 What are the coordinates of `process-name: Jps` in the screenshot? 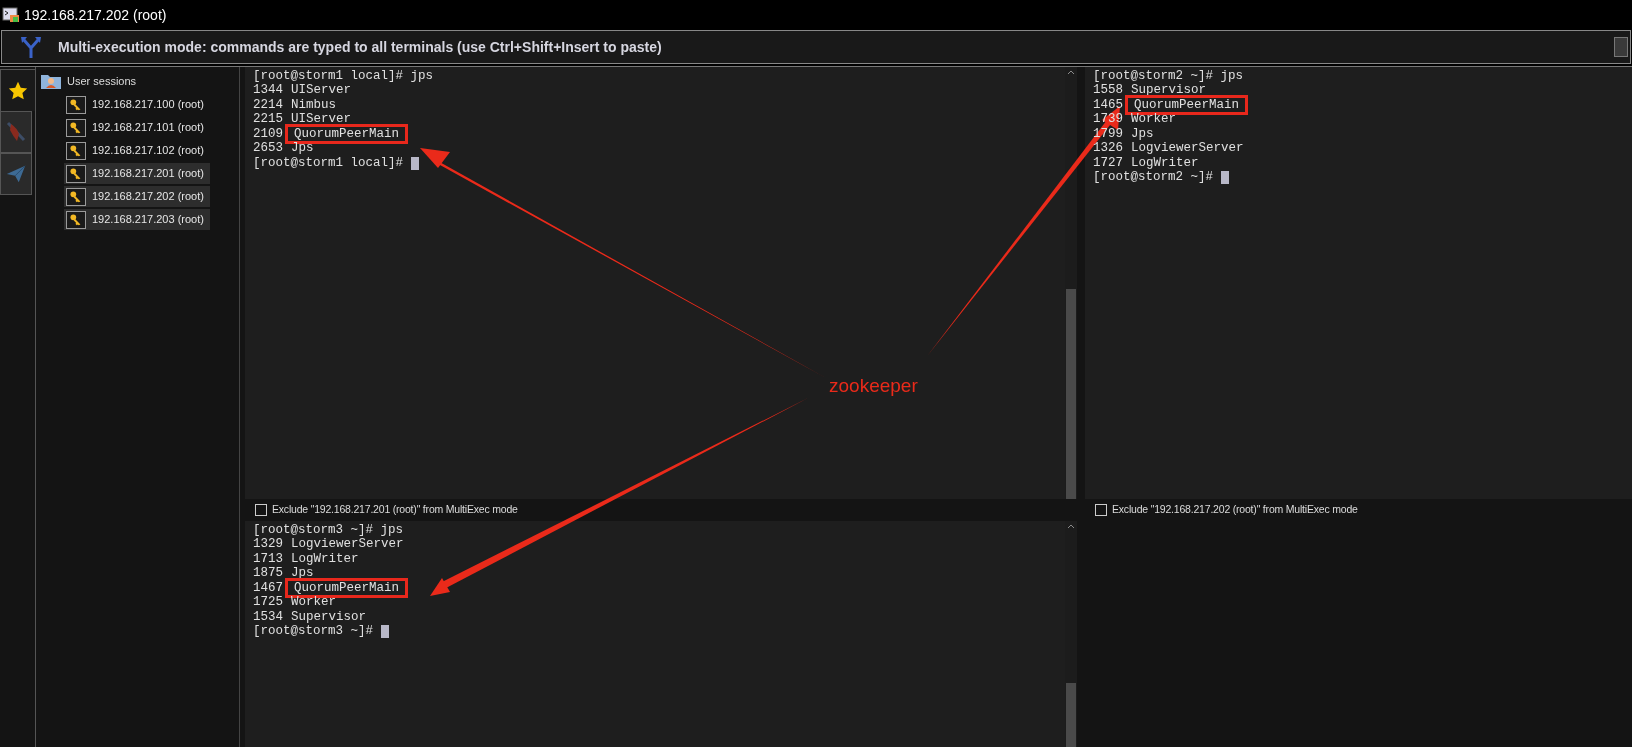 It's located at (1142, 133).